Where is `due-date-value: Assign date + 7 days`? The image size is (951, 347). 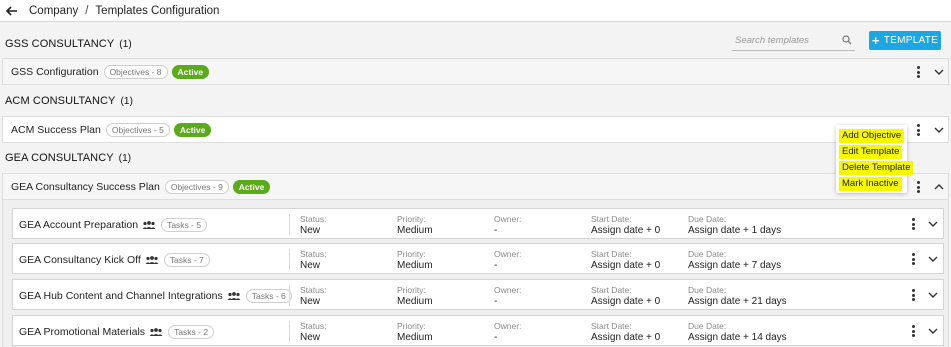
due-date-value: Assign date + 7 days is located at coordinates (735, 265).